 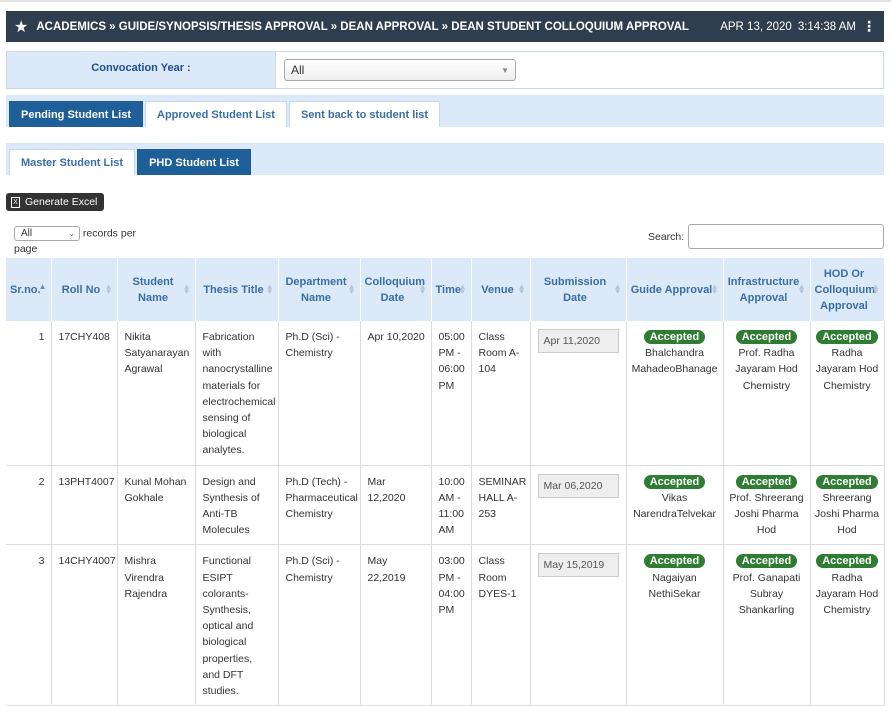 I want to click on submission-date-field: May 15,2019, so click(x=578, y=565).